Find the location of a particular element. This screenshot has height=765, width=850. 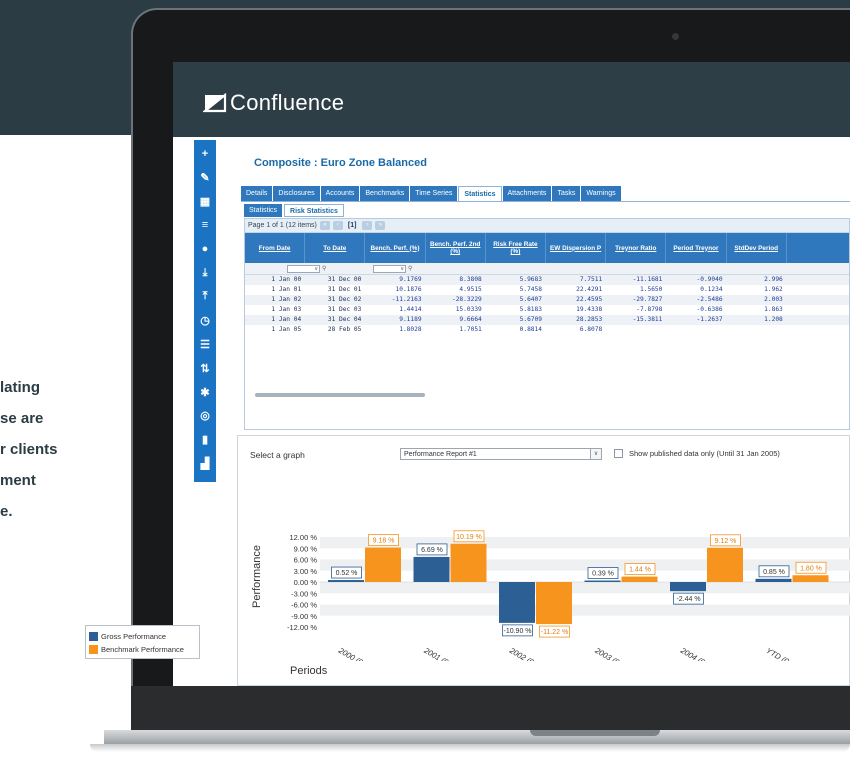

table-cell: -1.2637 is located at coordinates (709, 319).